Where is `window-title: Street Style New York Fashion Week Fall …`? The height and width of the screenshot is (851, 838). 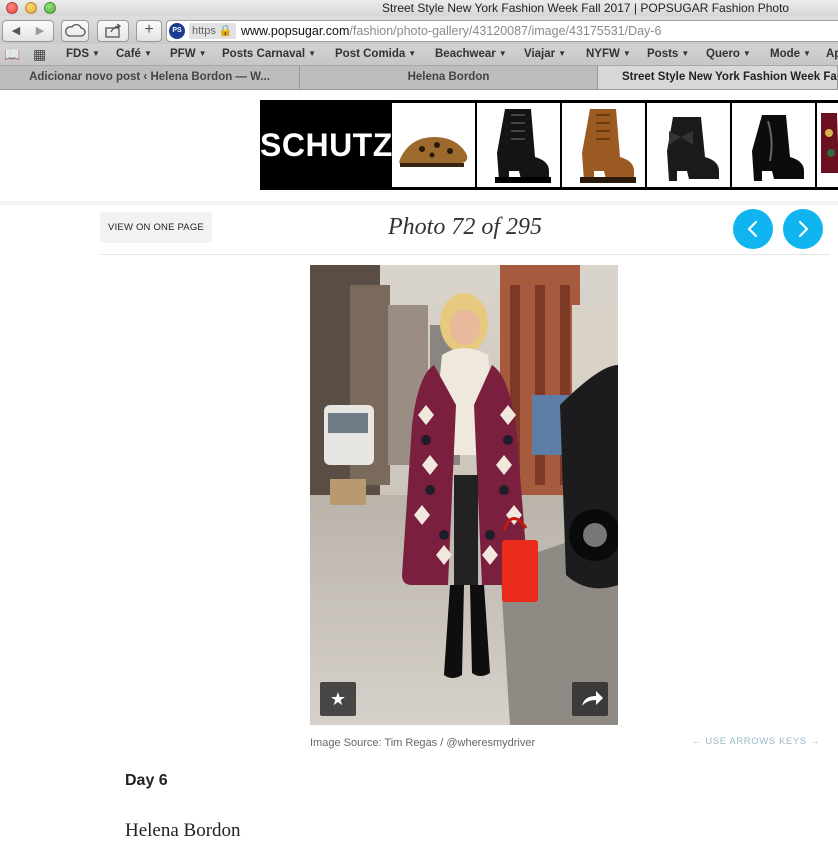
window-title: Street Style New York Fashion Week Fall … is located at coordinates (586, 8).